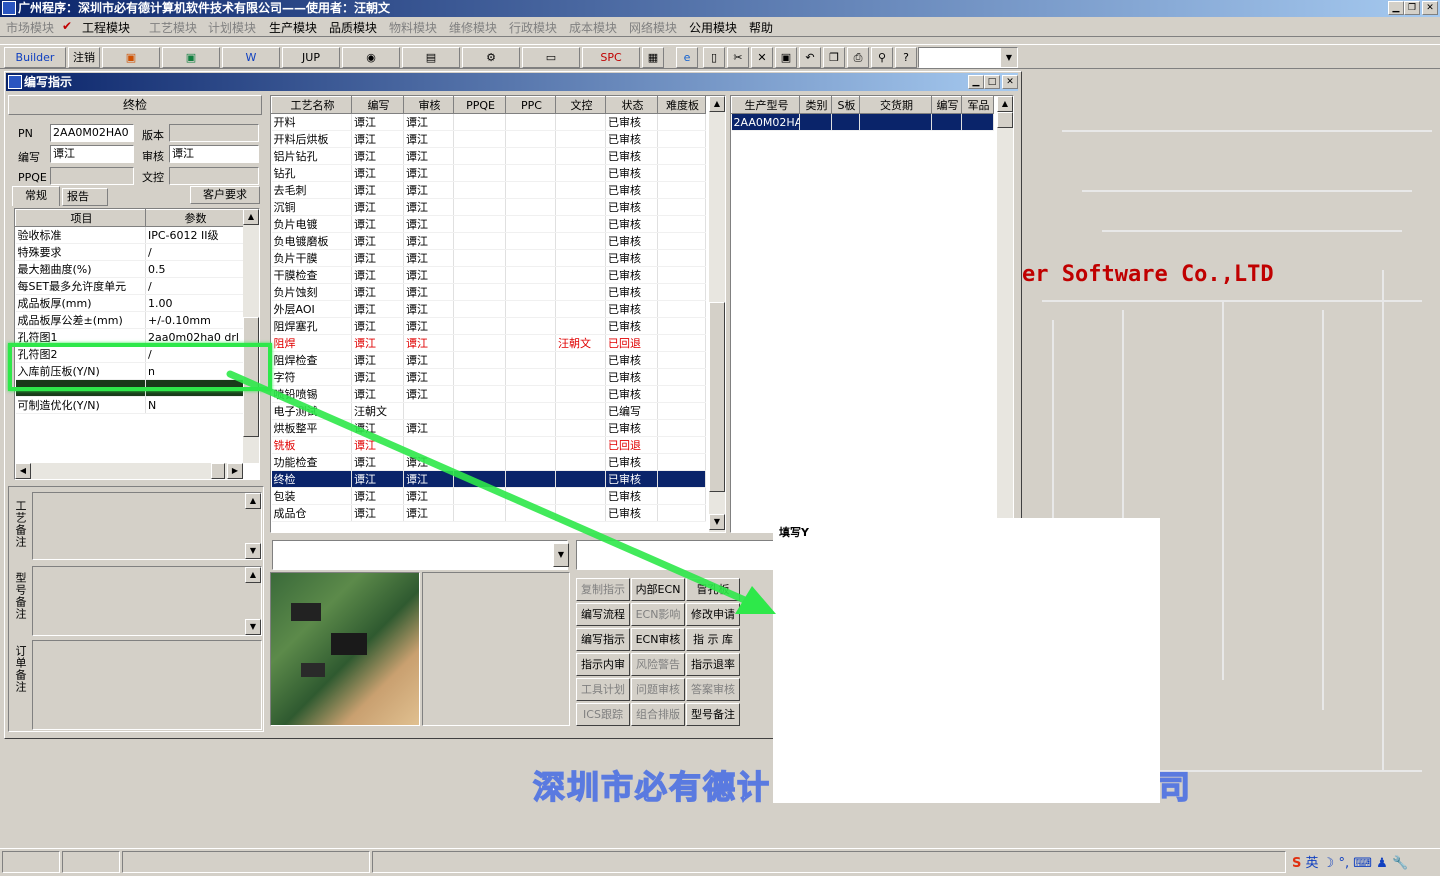 The width and height of the screenshot is (1440, 876). What do you see at coordinates (1400, 863) in the screenshot?
I see `wrench-icon: 🔧` at bounding box center [1400, 863].